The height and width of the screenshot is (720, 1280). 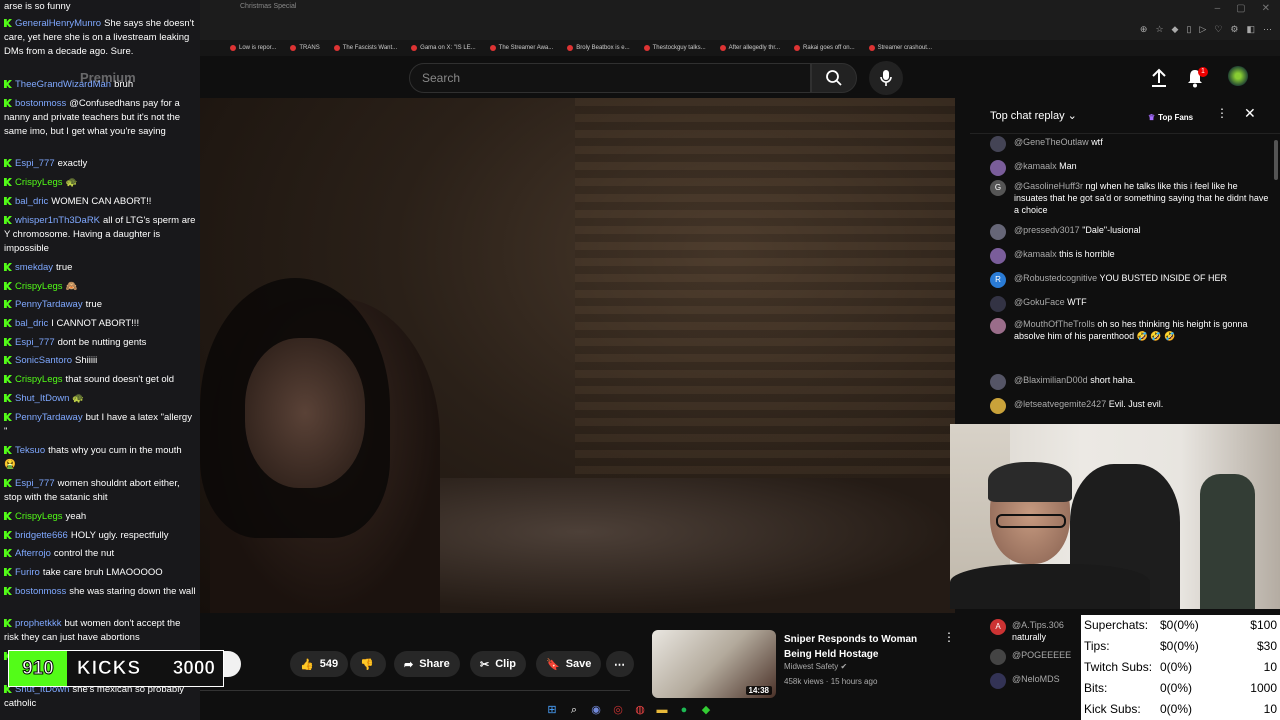 What do you see at coordinates (998, 627) in the screenshot?
I see `chat-avatar: A` at bounding box center [998, 627].